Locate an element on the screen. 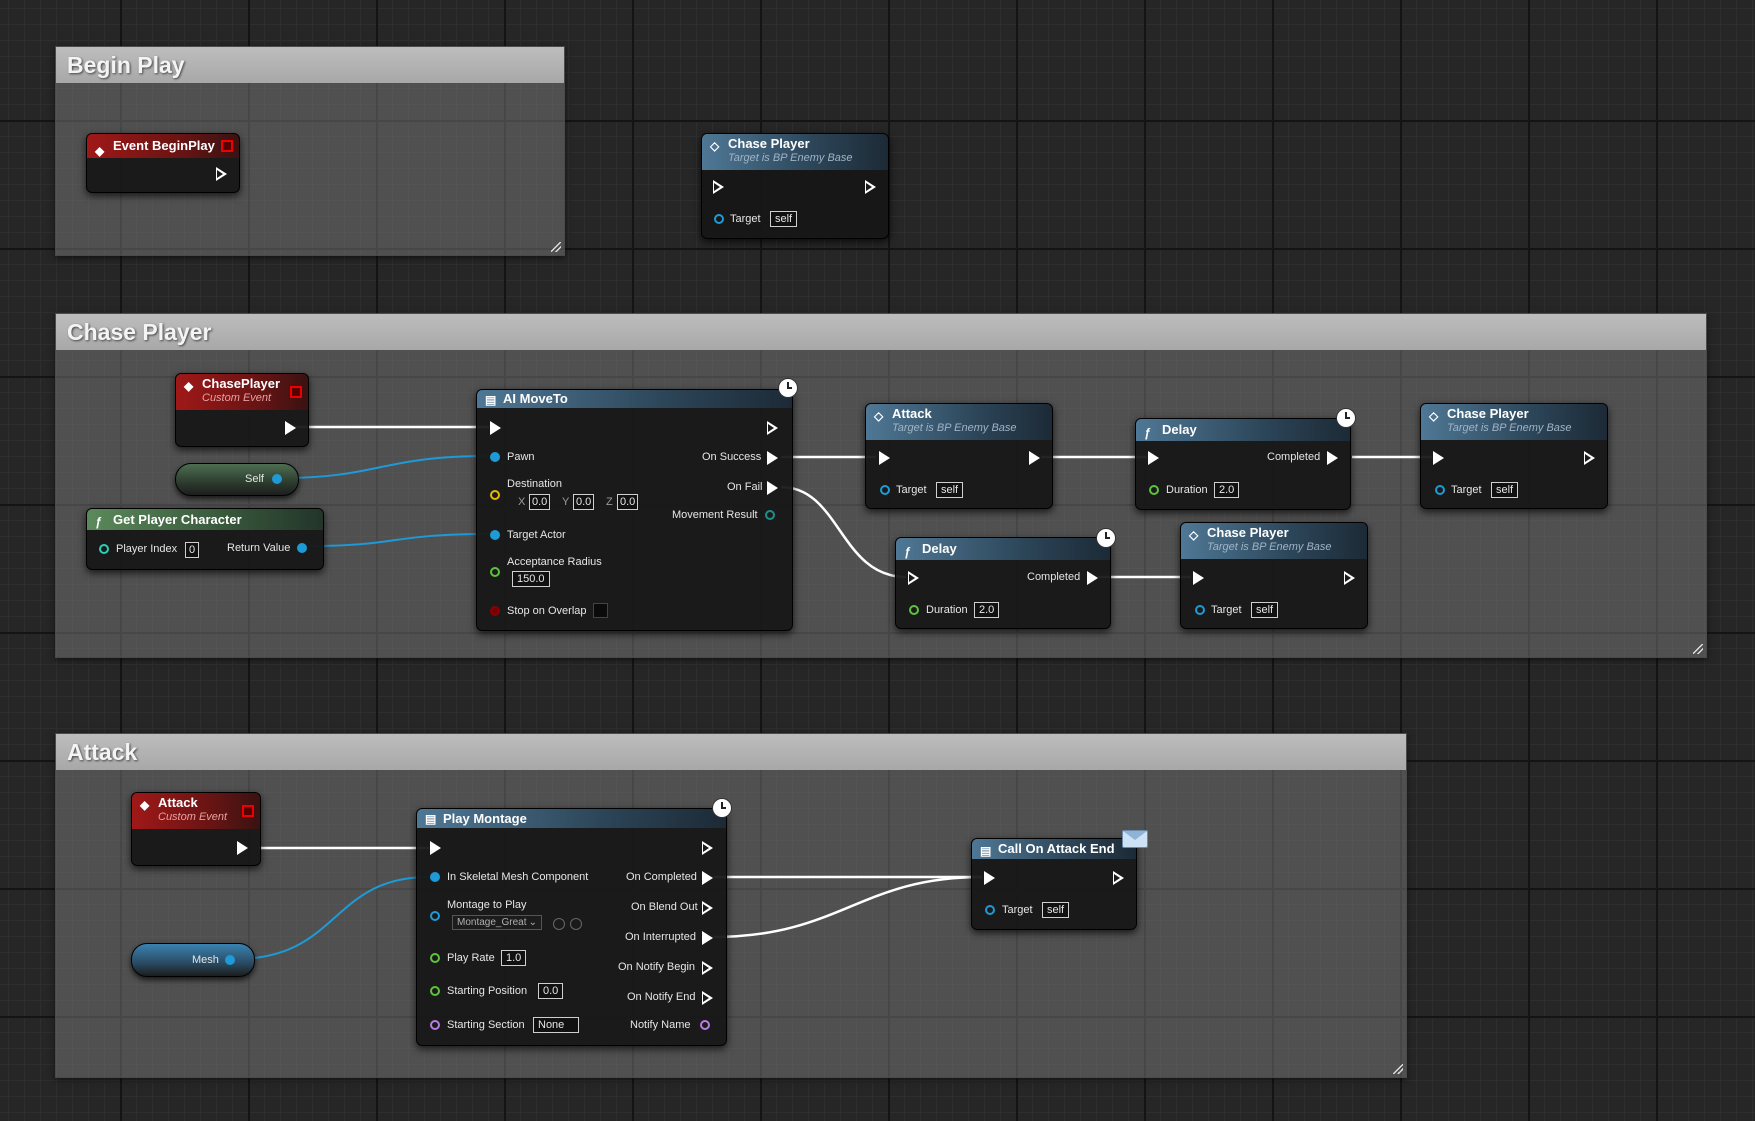 The height and width of the screenshot is (1121, 1755). self-out-pin is located at coordinates (277, 479).